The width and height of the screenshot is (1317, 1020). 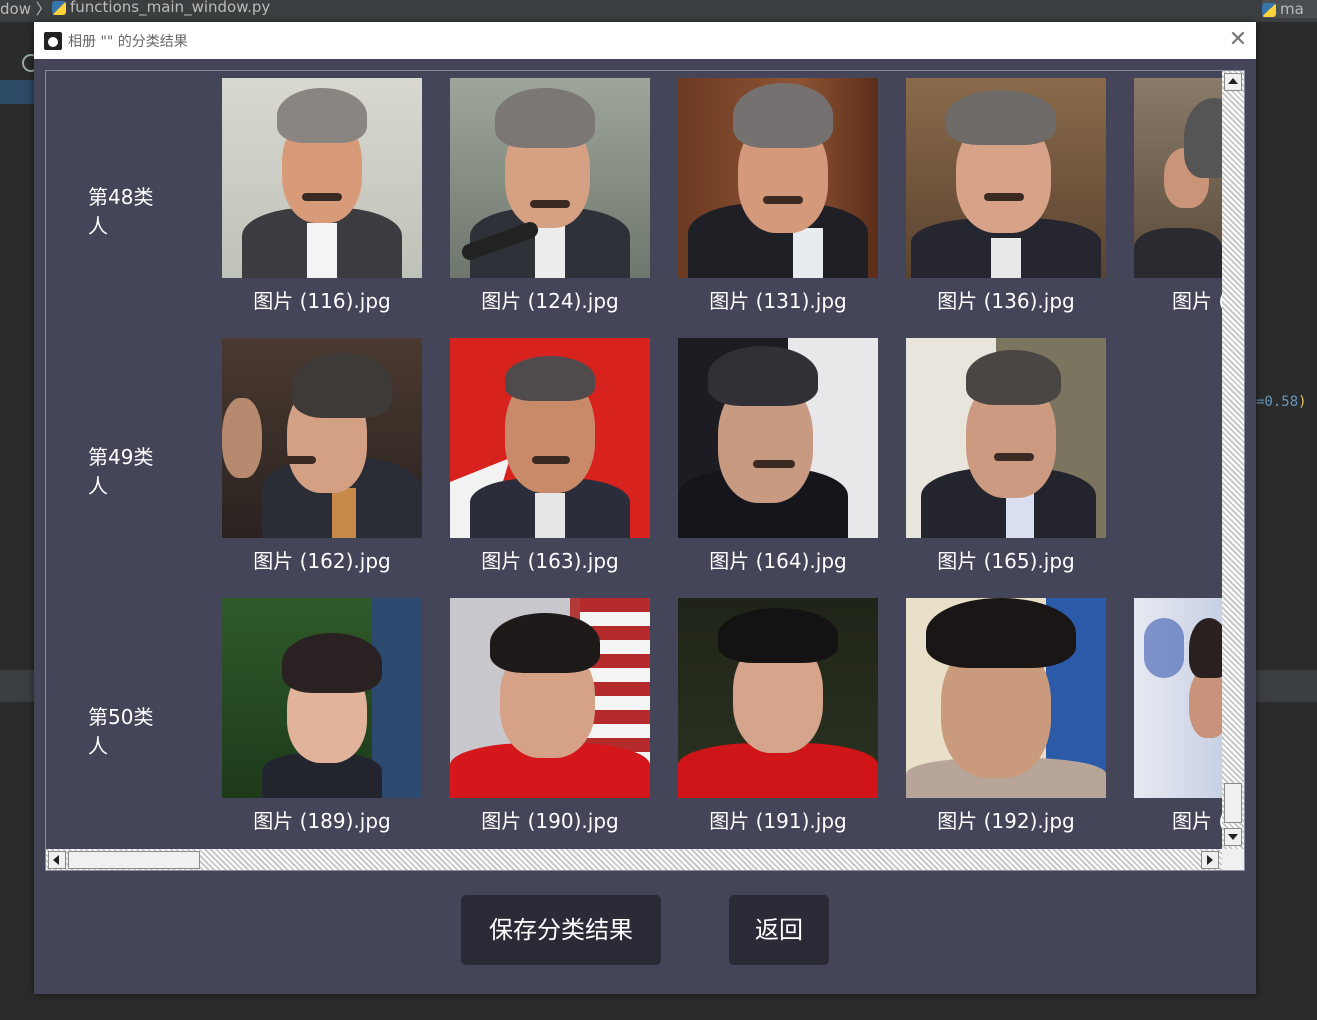 I want to click on scroll-right-button, so click(x=1210, y=860).